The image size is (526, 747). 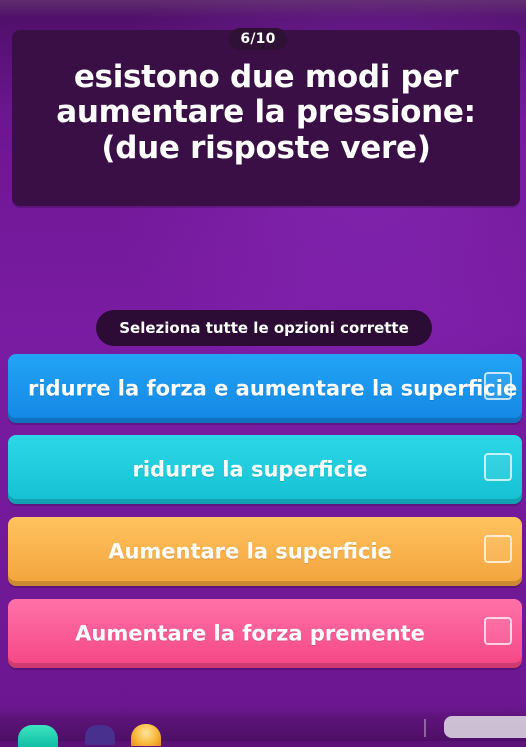 I want to click on reward-icon, so click(x=146, y=735).